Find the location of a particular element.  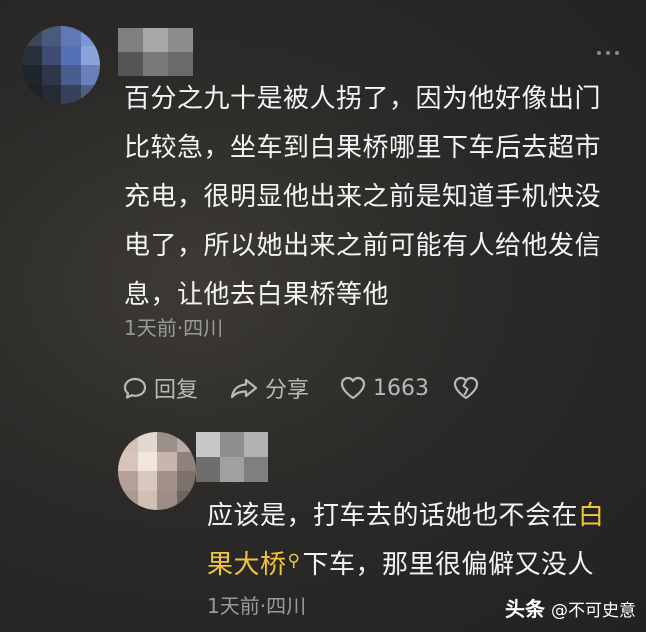

watermark-brand: 头条 is located at coordinates (525, 609).